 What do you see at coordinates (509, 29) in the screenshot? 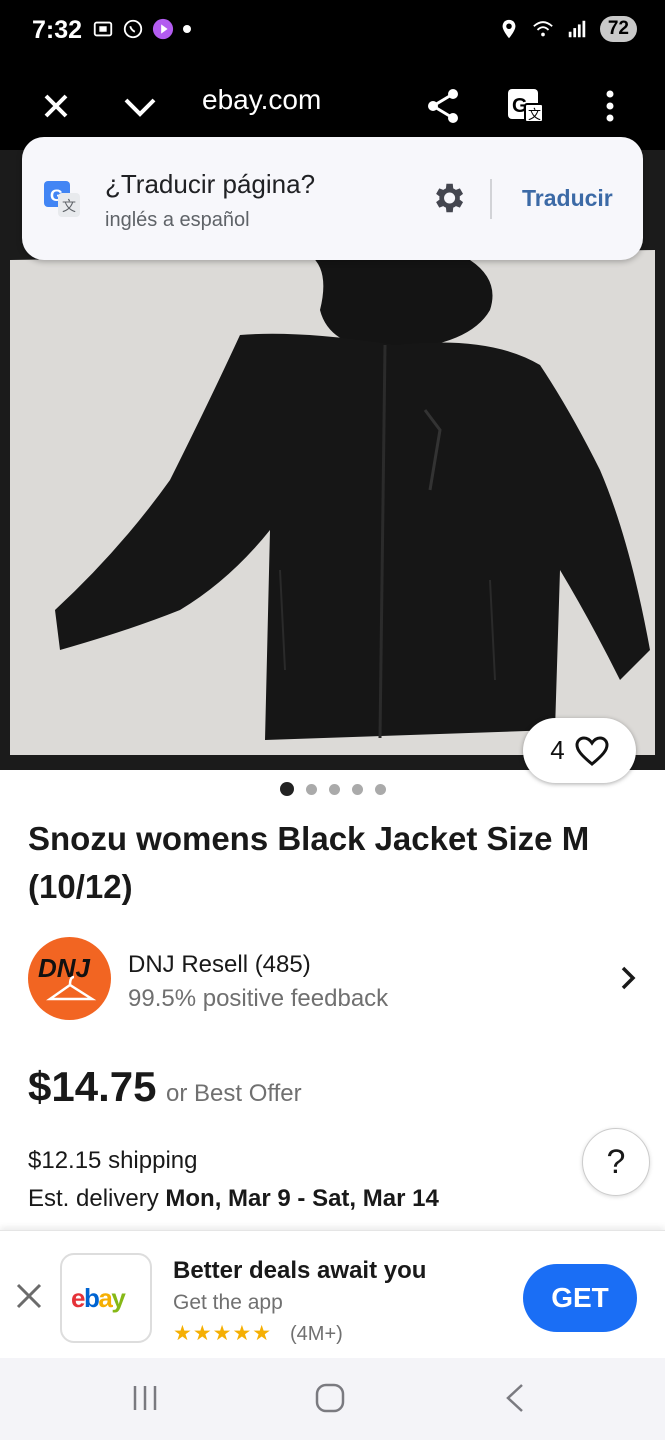
I see `location-icon` at bounding box center [509, 29].